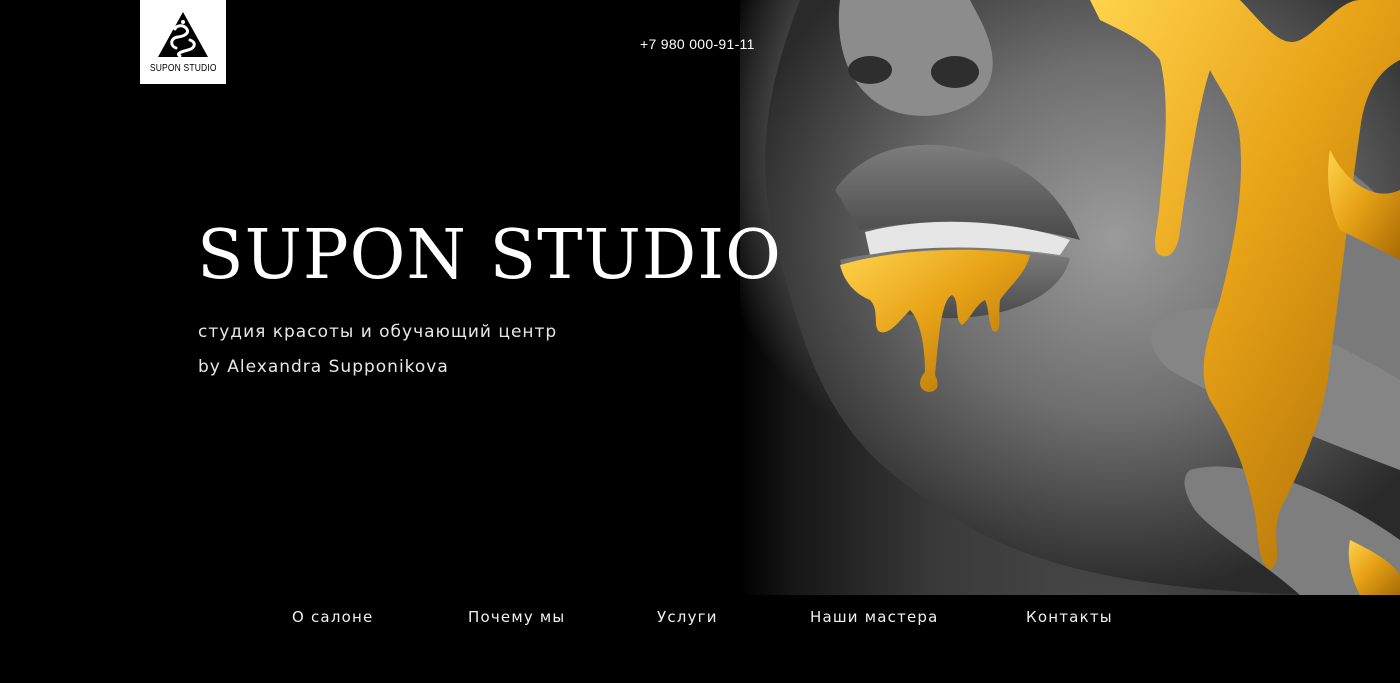 This screenshot has height=683, width=1400. What do you see at coordinates (1069, 617) in the screenshot?
I see `nav-item-contacts: Контакты` at bounding box center [1069, 617].